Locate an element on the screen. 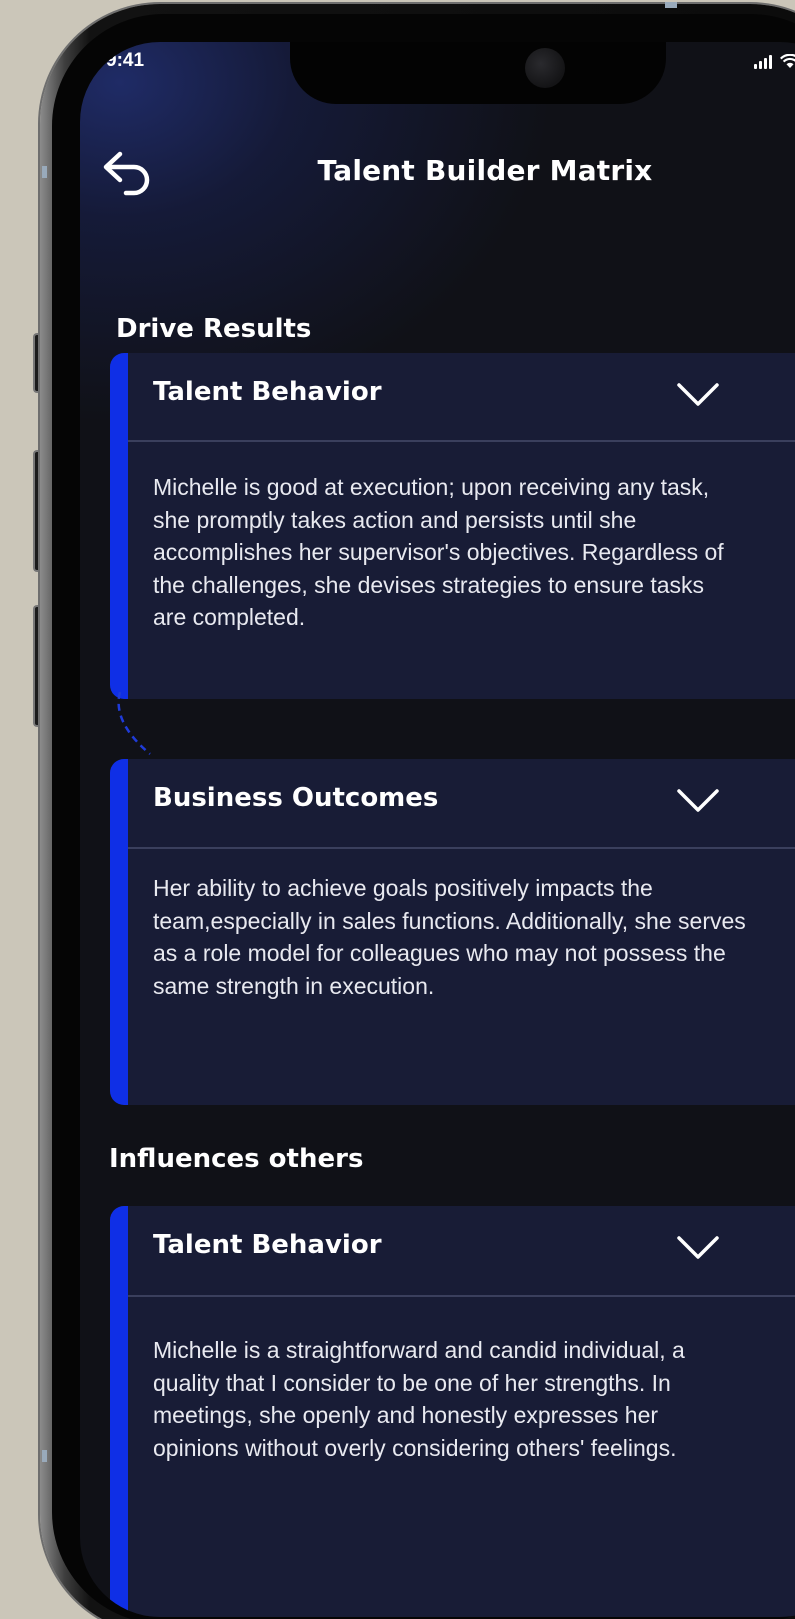 The image size is (795, 1619). card-title: Business Outcomes is located at coordinates (296, 798).